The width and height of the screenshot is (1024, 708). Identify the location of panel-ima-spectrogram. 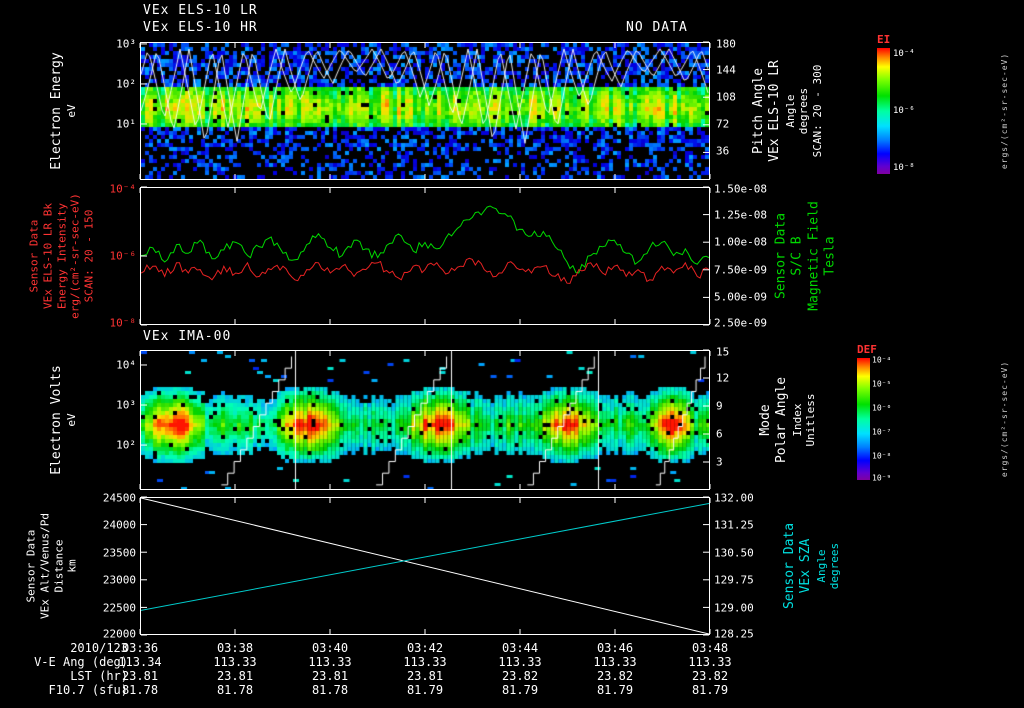
(425, 420).